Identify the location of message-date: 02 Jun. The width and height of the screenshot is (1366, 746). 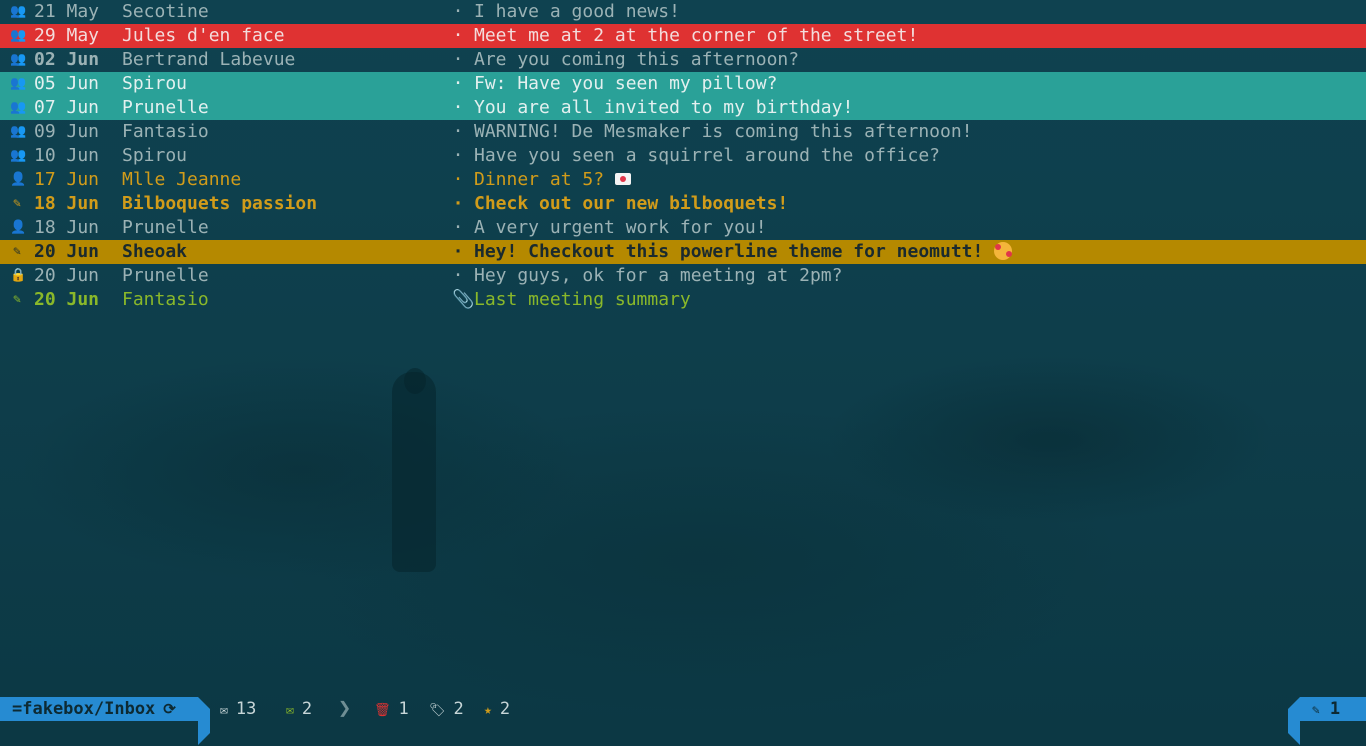
(66, 60).